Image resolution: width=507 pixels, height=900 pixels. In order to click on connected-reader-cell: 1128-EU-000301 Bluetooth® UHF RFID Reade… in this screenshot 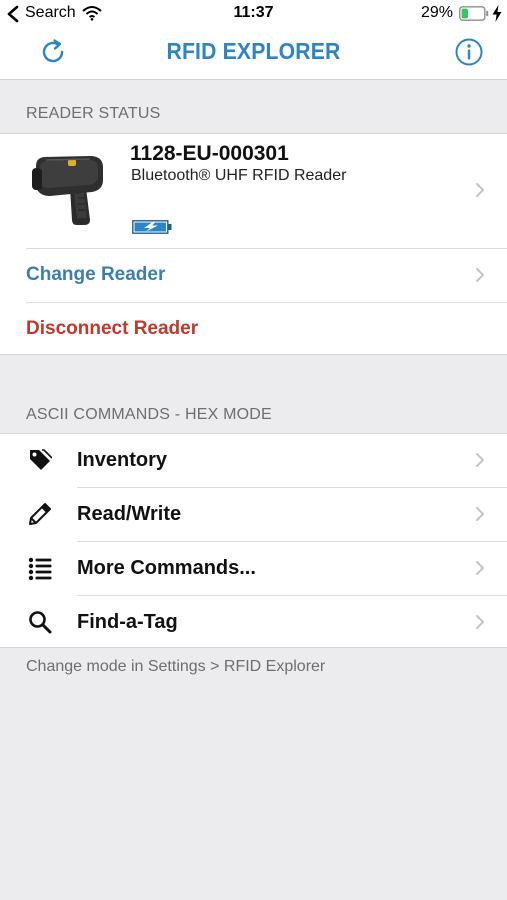, I will do `click(253, 191)`.